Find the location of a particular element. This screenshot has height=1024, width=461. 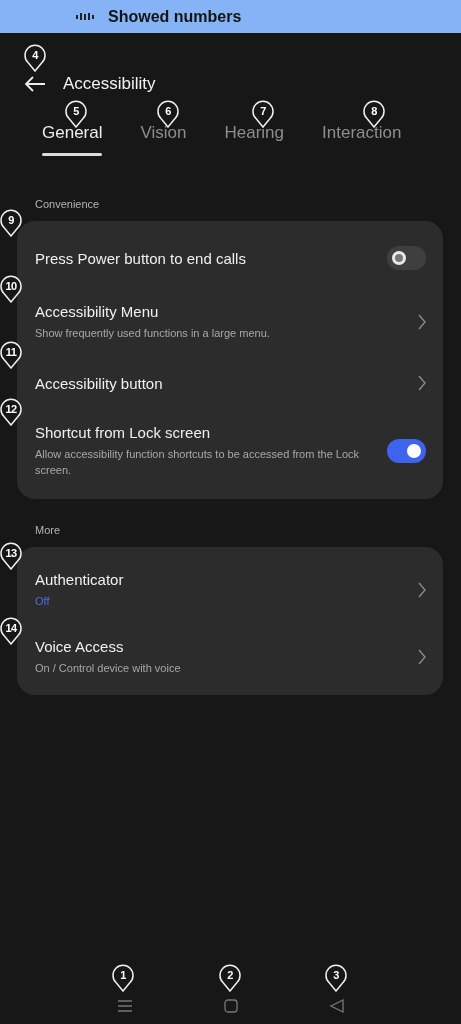

number-marker: 4 is located at coordinates (35, 58).